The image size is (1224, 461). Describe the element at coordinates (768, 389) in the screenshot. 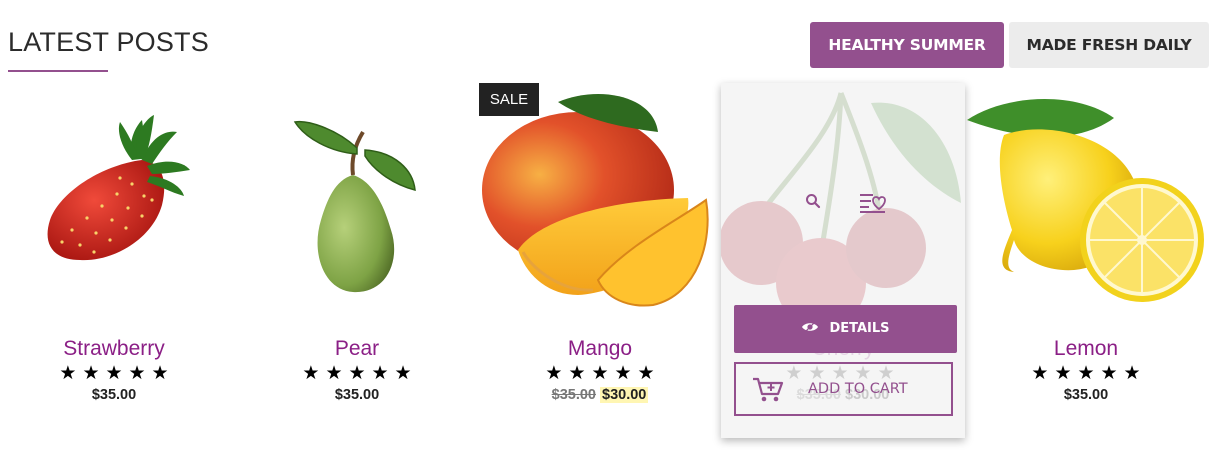

I see `cart-icon` at that location.